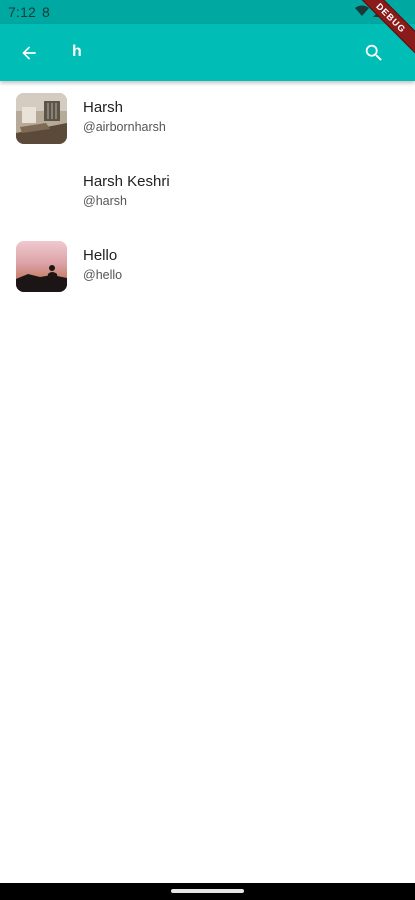 This screenshot has width=415, height=900. Describe the element at coordinates (105, 201) in the screenshot. I see `user-handle: @harsh` at that location.